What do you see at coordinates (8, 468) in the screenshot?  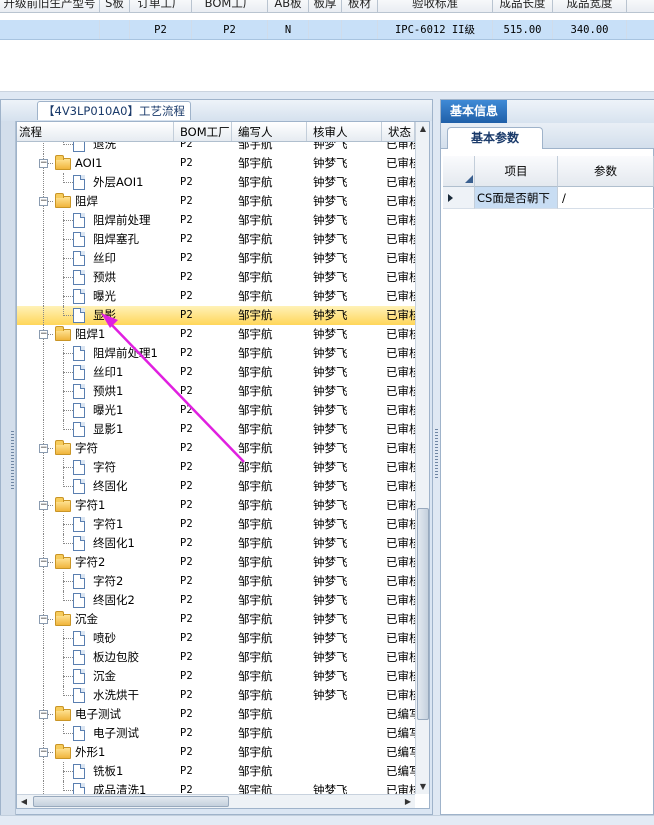 I see `left-collapse-bar` at bounding box center [8, 468].